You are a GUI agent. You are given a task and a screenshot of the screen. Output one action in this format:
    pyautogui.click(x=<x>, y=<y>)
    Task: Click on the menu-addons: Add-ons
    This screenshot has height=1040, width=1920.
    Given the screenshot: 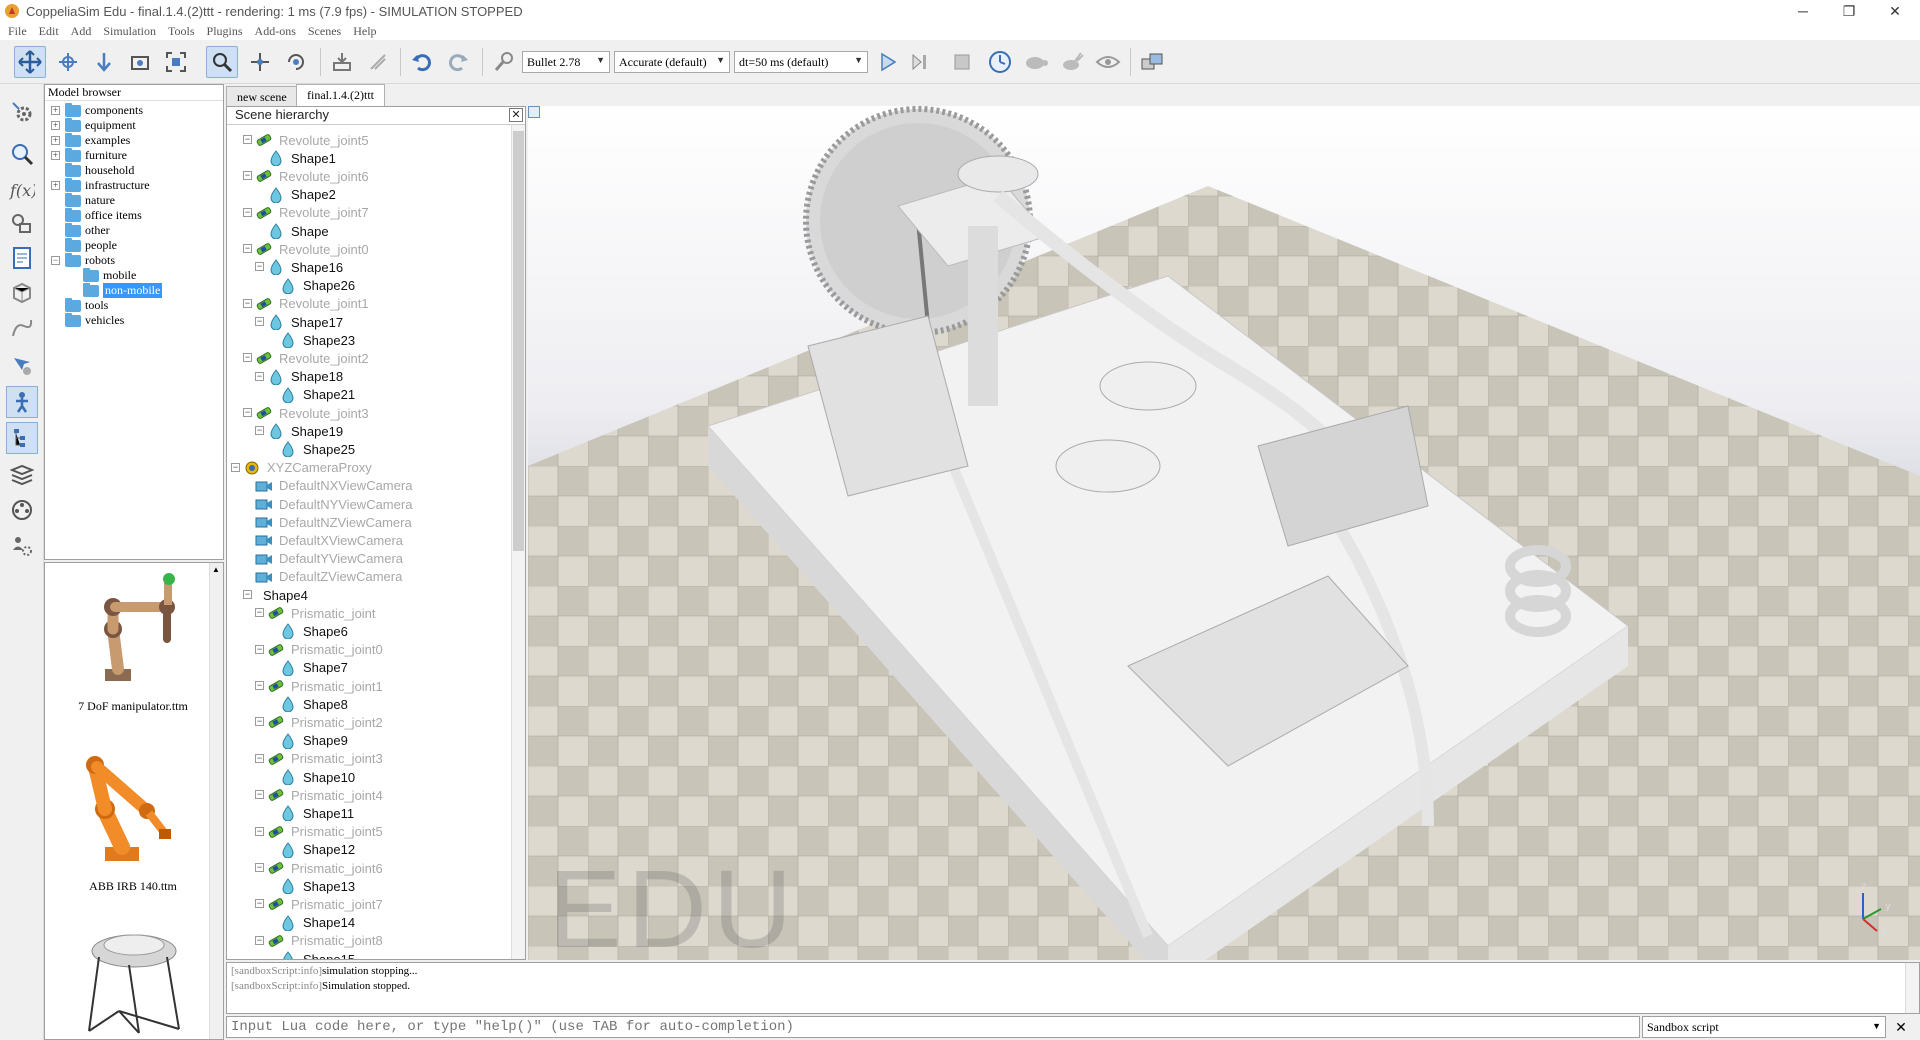 What is the action you would take?
    pyautogui.click(x=275, y=31)
    